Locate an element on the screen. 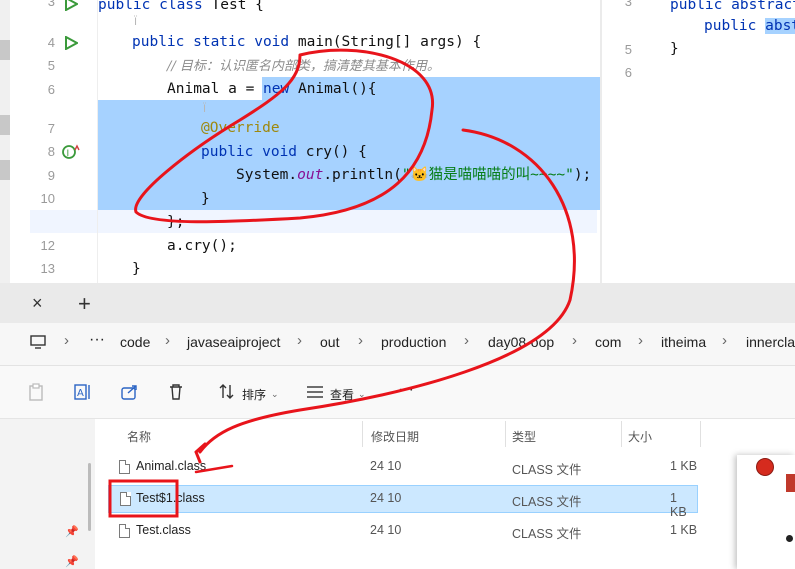 This screenshot has height=569, width=795. code-line-11: }; is located at coordinates (176, 222).